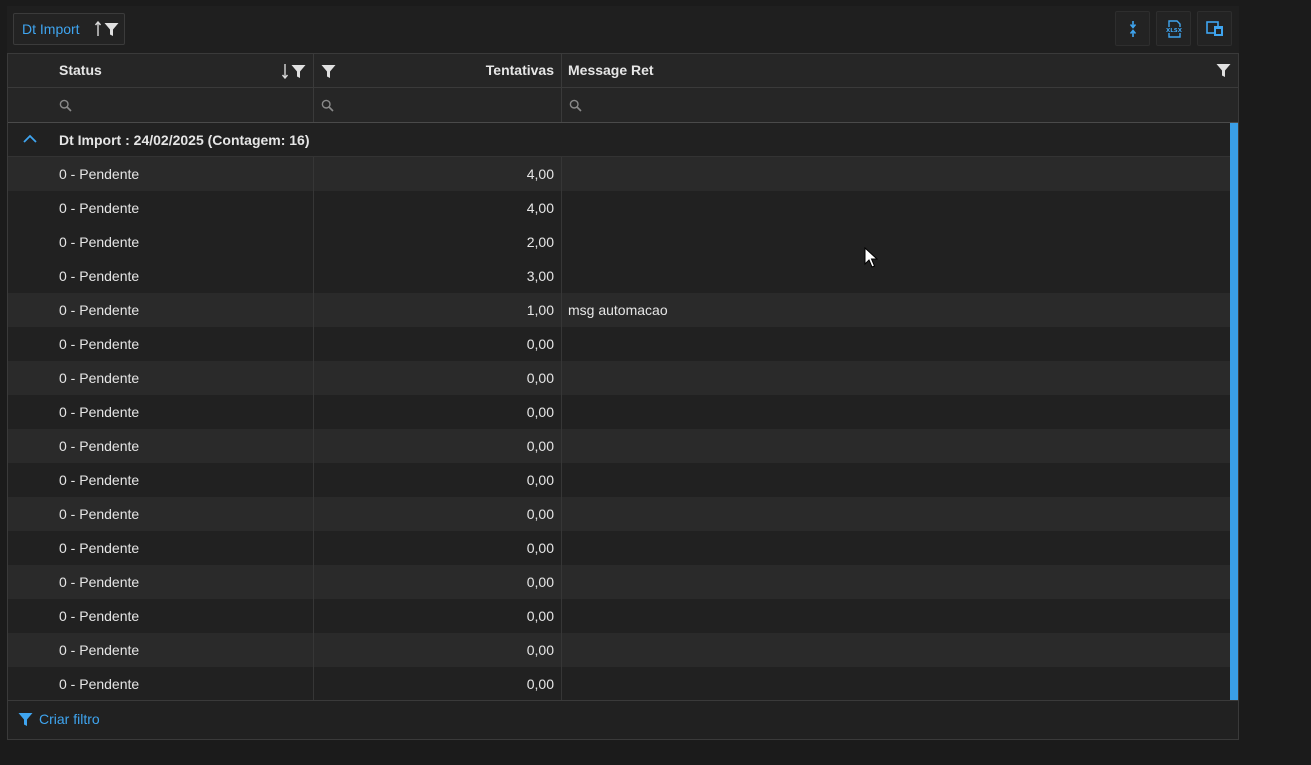  Describe the element at coordinates (619, 140) in the screenshot. I see `group-row: Dt Import : 24/02/2025 (Contagem: 16)` at that location.